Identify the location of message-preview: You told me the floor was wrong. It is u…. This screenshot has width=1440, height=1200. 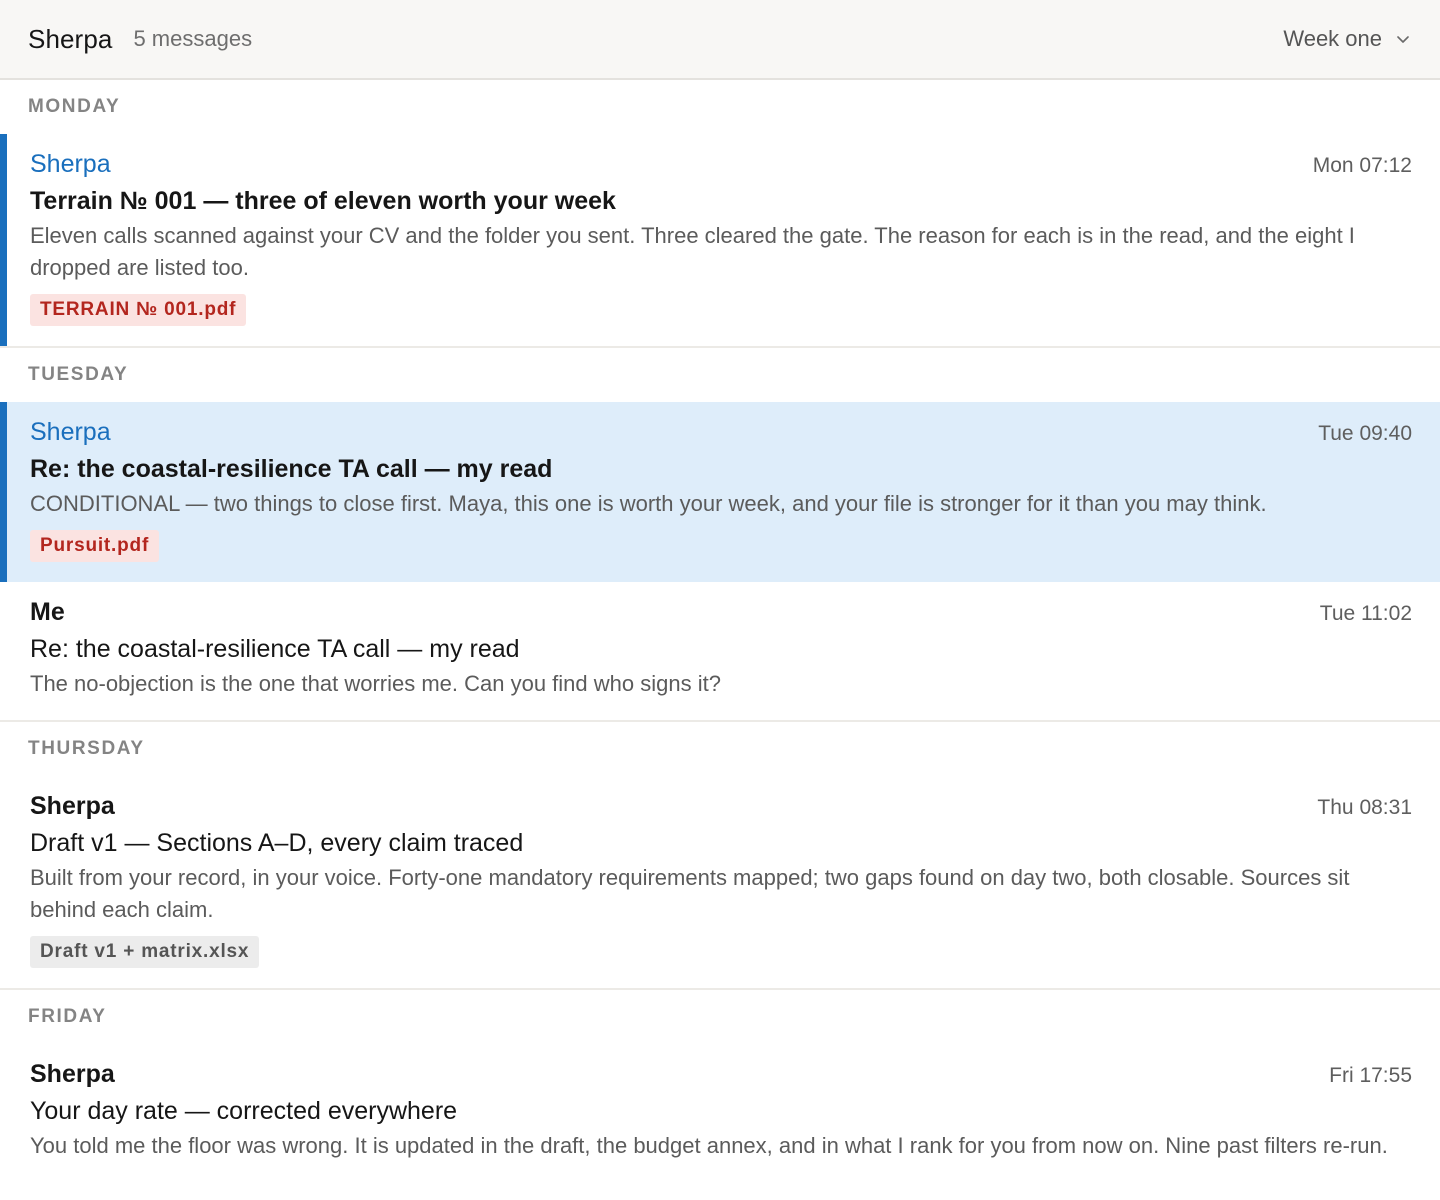
(709, 1145).